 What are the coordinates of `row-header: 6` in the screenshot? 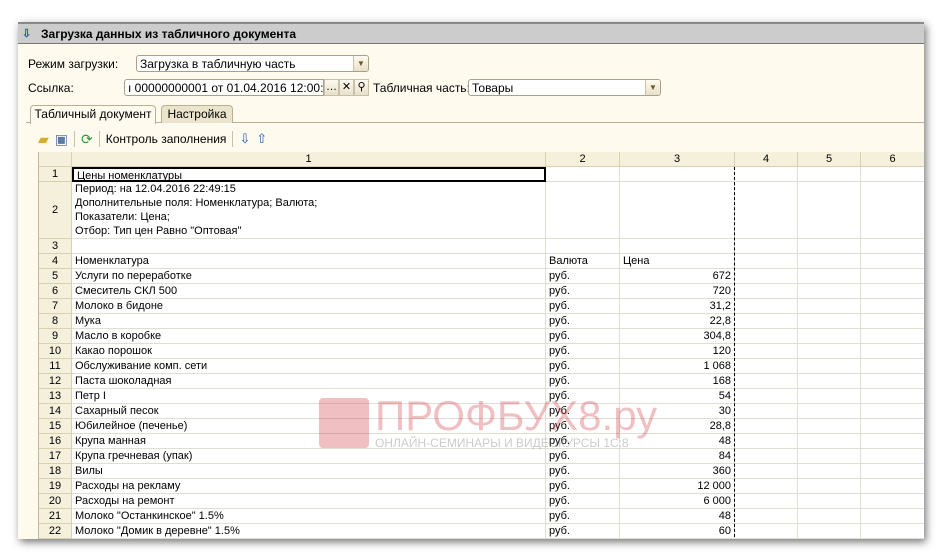 It's located at (55, 291).